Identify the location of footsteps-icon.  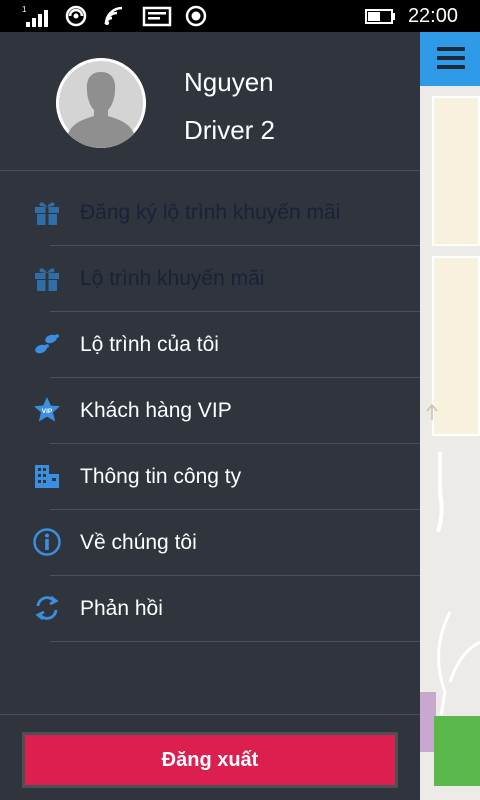
(47, 344).